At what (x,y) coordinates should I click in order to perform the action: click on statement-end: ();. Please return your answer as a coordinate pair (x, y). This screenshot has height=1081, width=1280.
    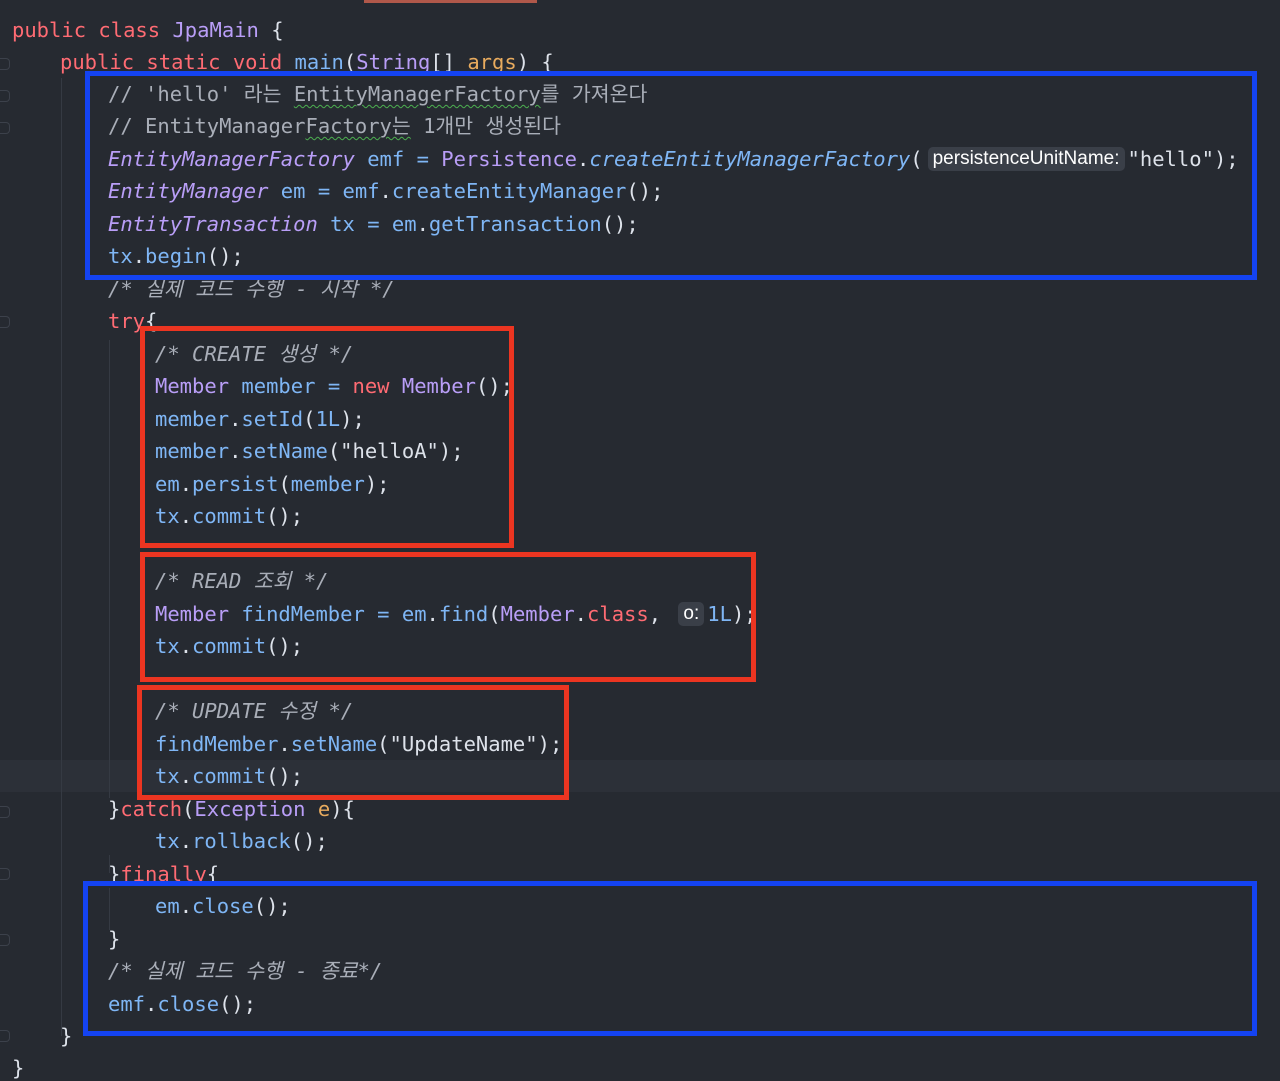
    Looking at the image, I should click on (309, 841).